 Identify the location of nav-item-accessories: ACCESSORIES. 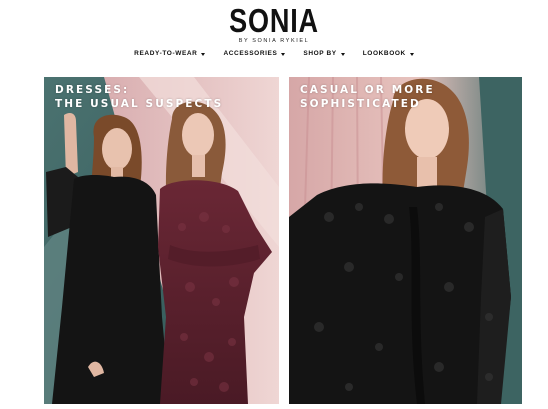
(254, 54).